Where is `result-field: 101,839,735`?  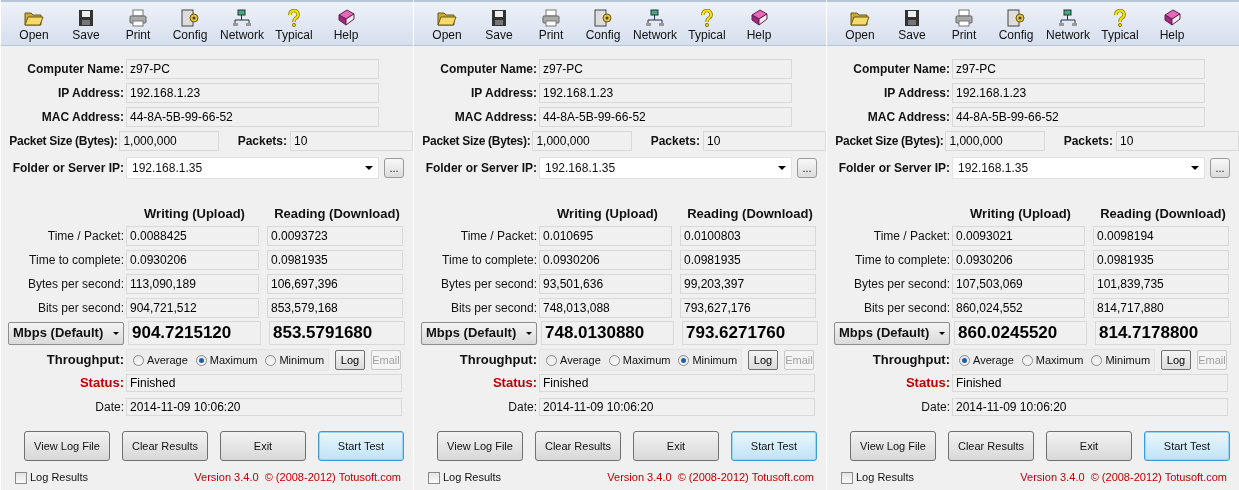
result-field: 101,839,735 is located at coordinates (1161, 284).